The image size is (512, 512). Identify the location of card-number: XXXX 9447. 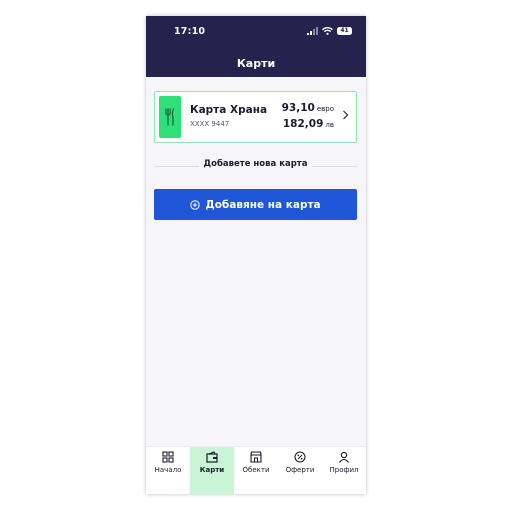
(210, 124).